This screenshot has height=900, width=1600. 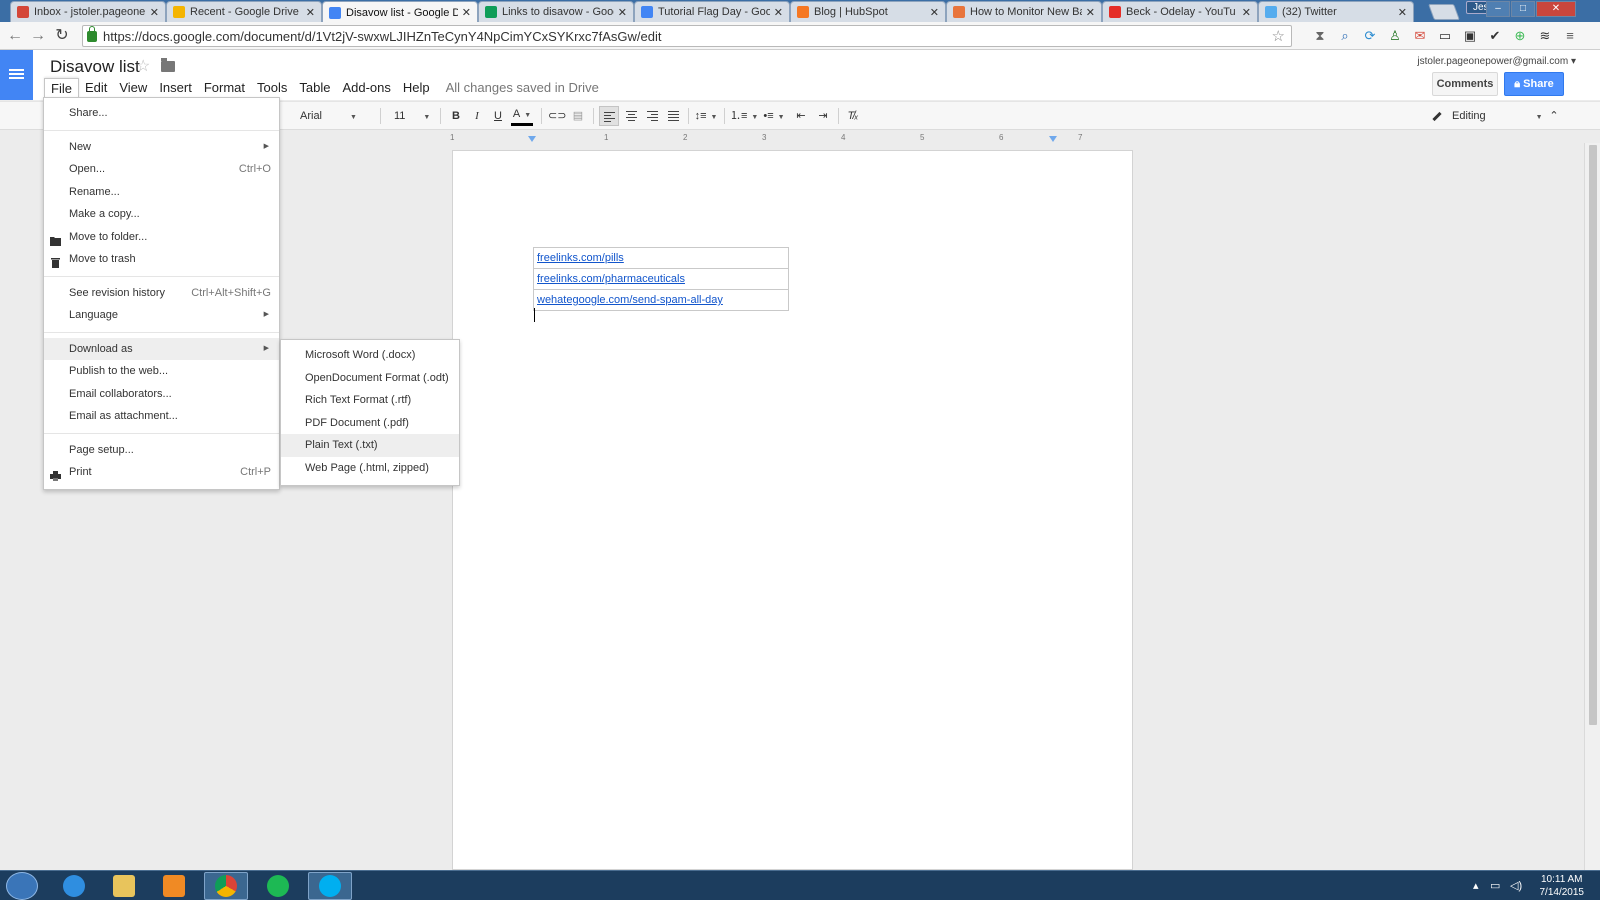 I want to click on file-explorer-icon, so click(x=124, y=886).